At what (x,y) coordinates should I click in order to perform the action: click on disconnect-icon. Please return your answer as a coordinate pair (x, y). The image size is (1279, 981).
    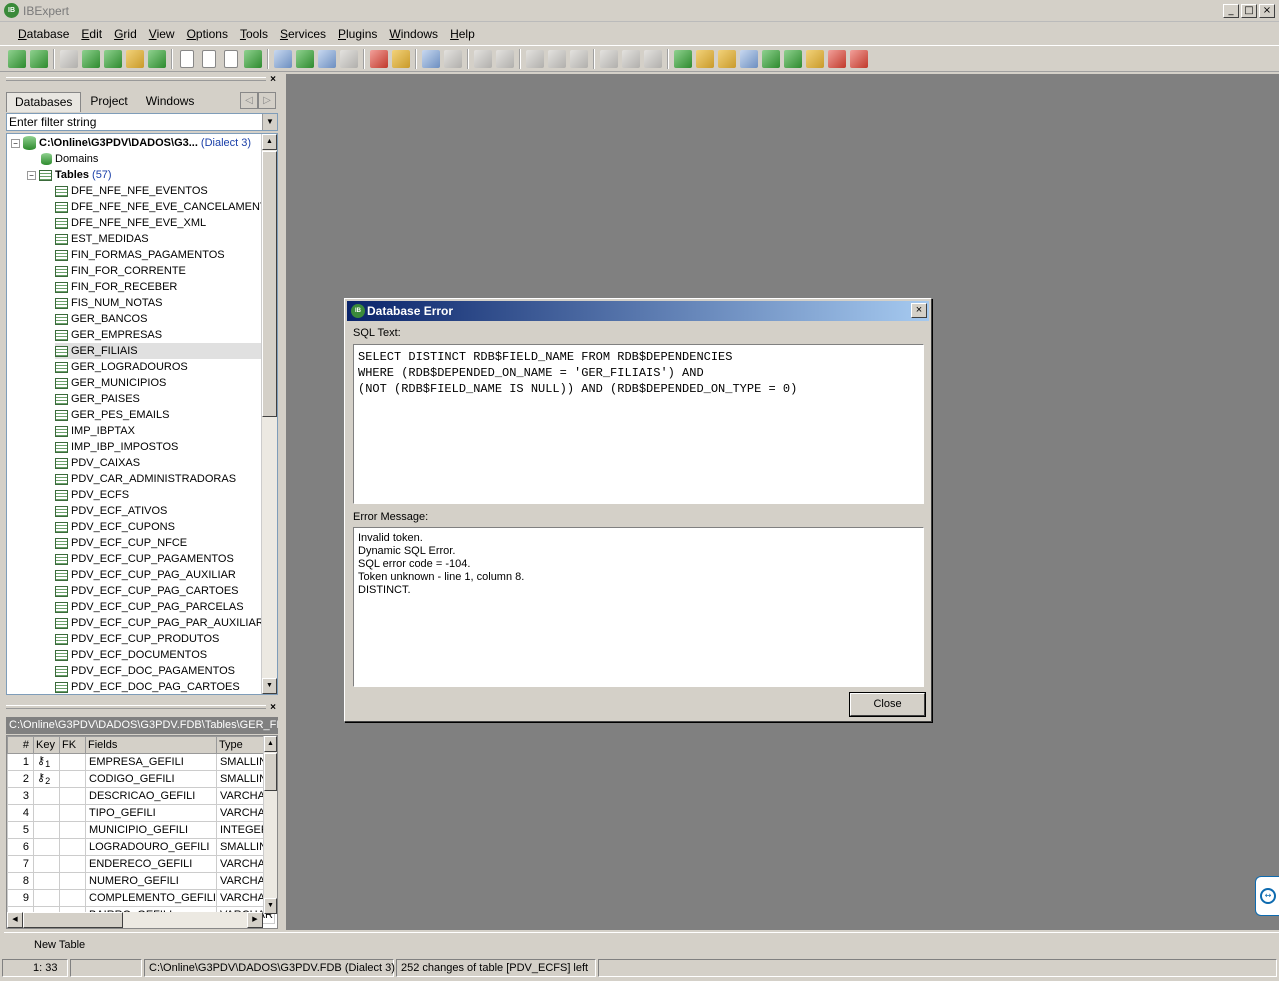
    Looking at the image, I should click on (113, 58).